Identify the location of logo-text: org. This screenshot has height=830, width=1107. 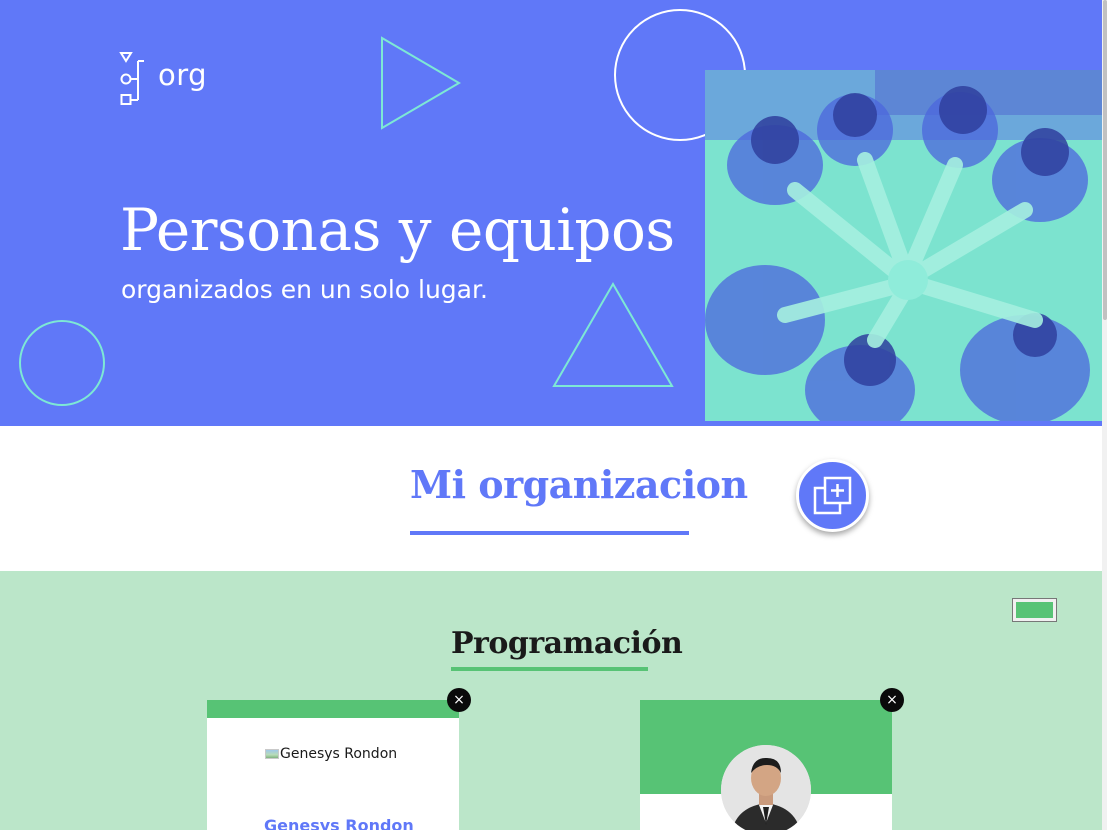
(183, 75).